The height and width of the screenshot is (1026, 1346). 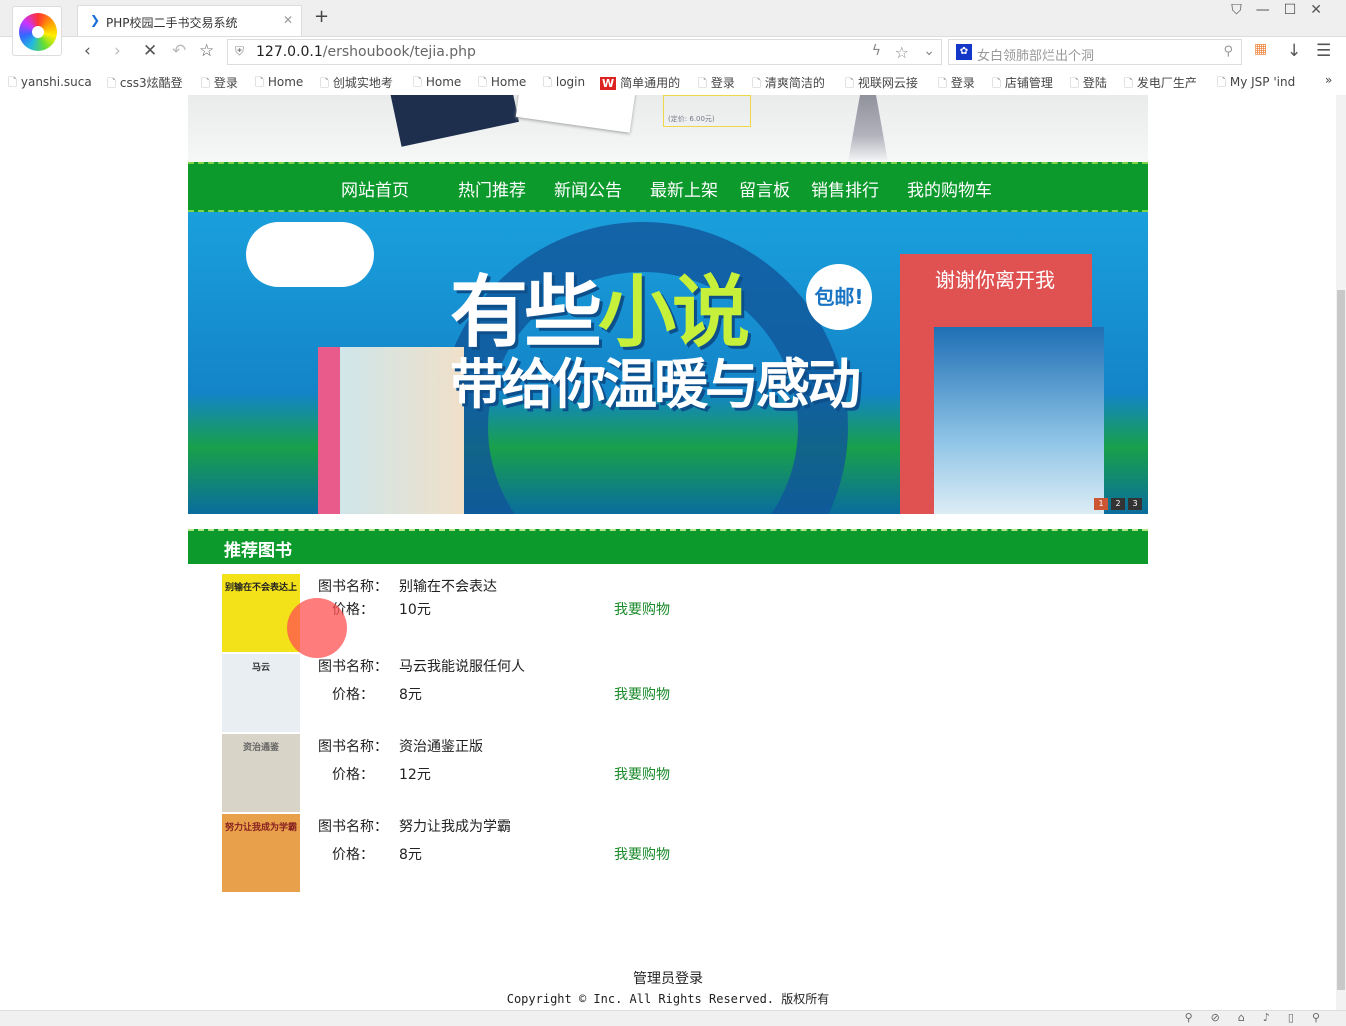 I want to click on apps-icon: ▦, so click(x=1260, y=49).